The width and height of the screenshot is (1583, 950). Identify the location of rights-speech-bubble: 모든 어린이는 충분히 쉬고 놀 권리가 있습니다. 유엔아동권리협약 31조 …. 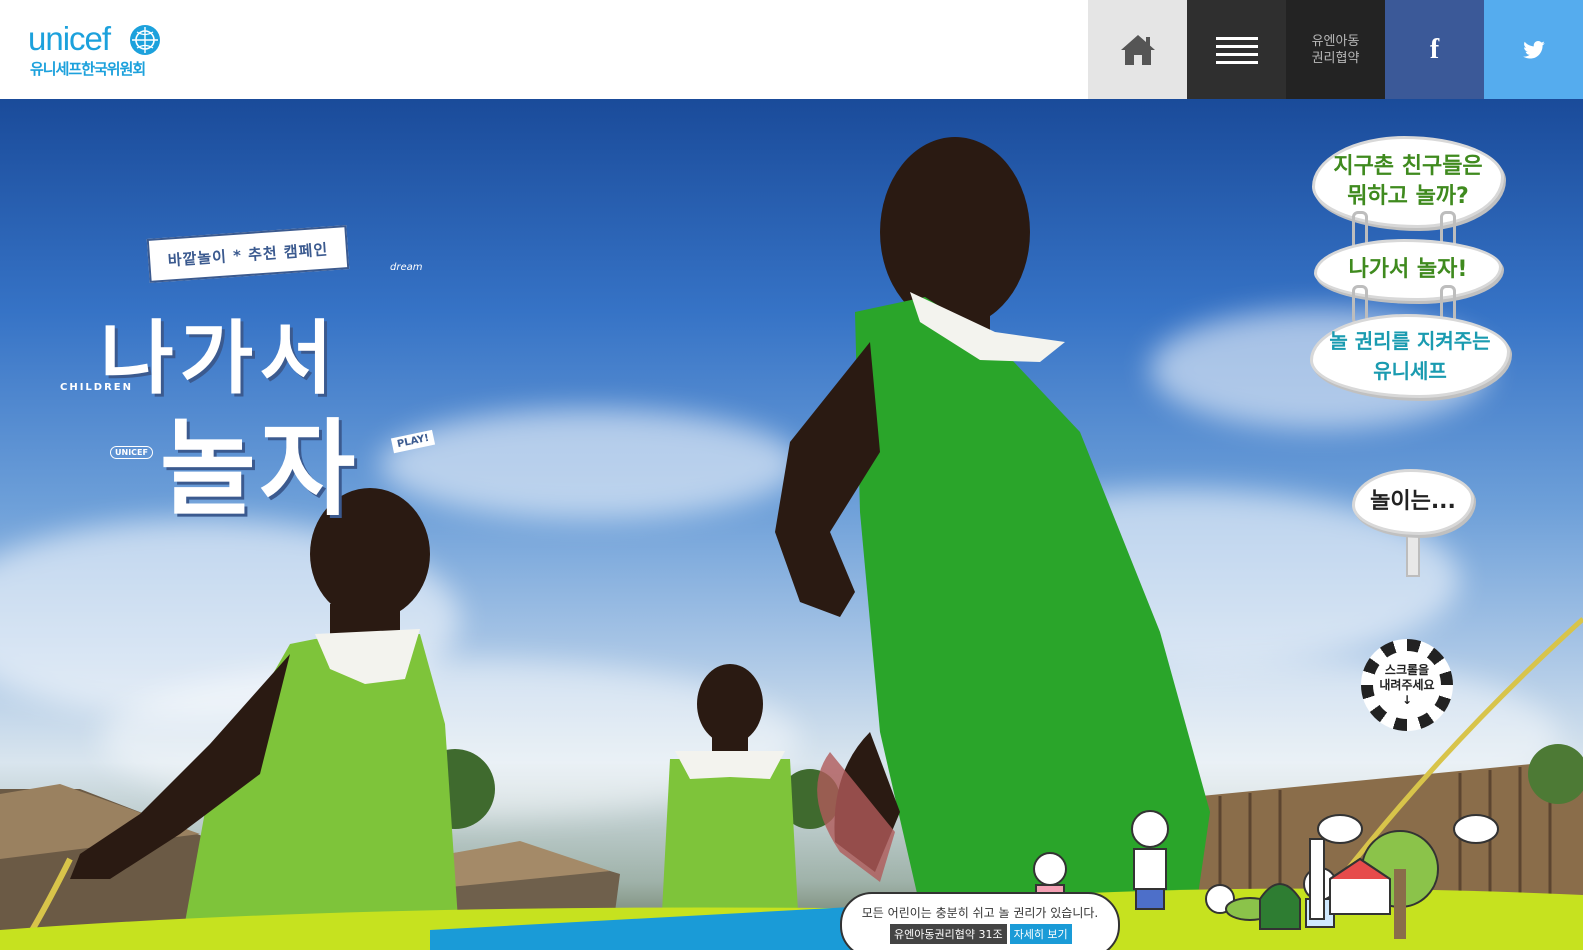
(980, 921).